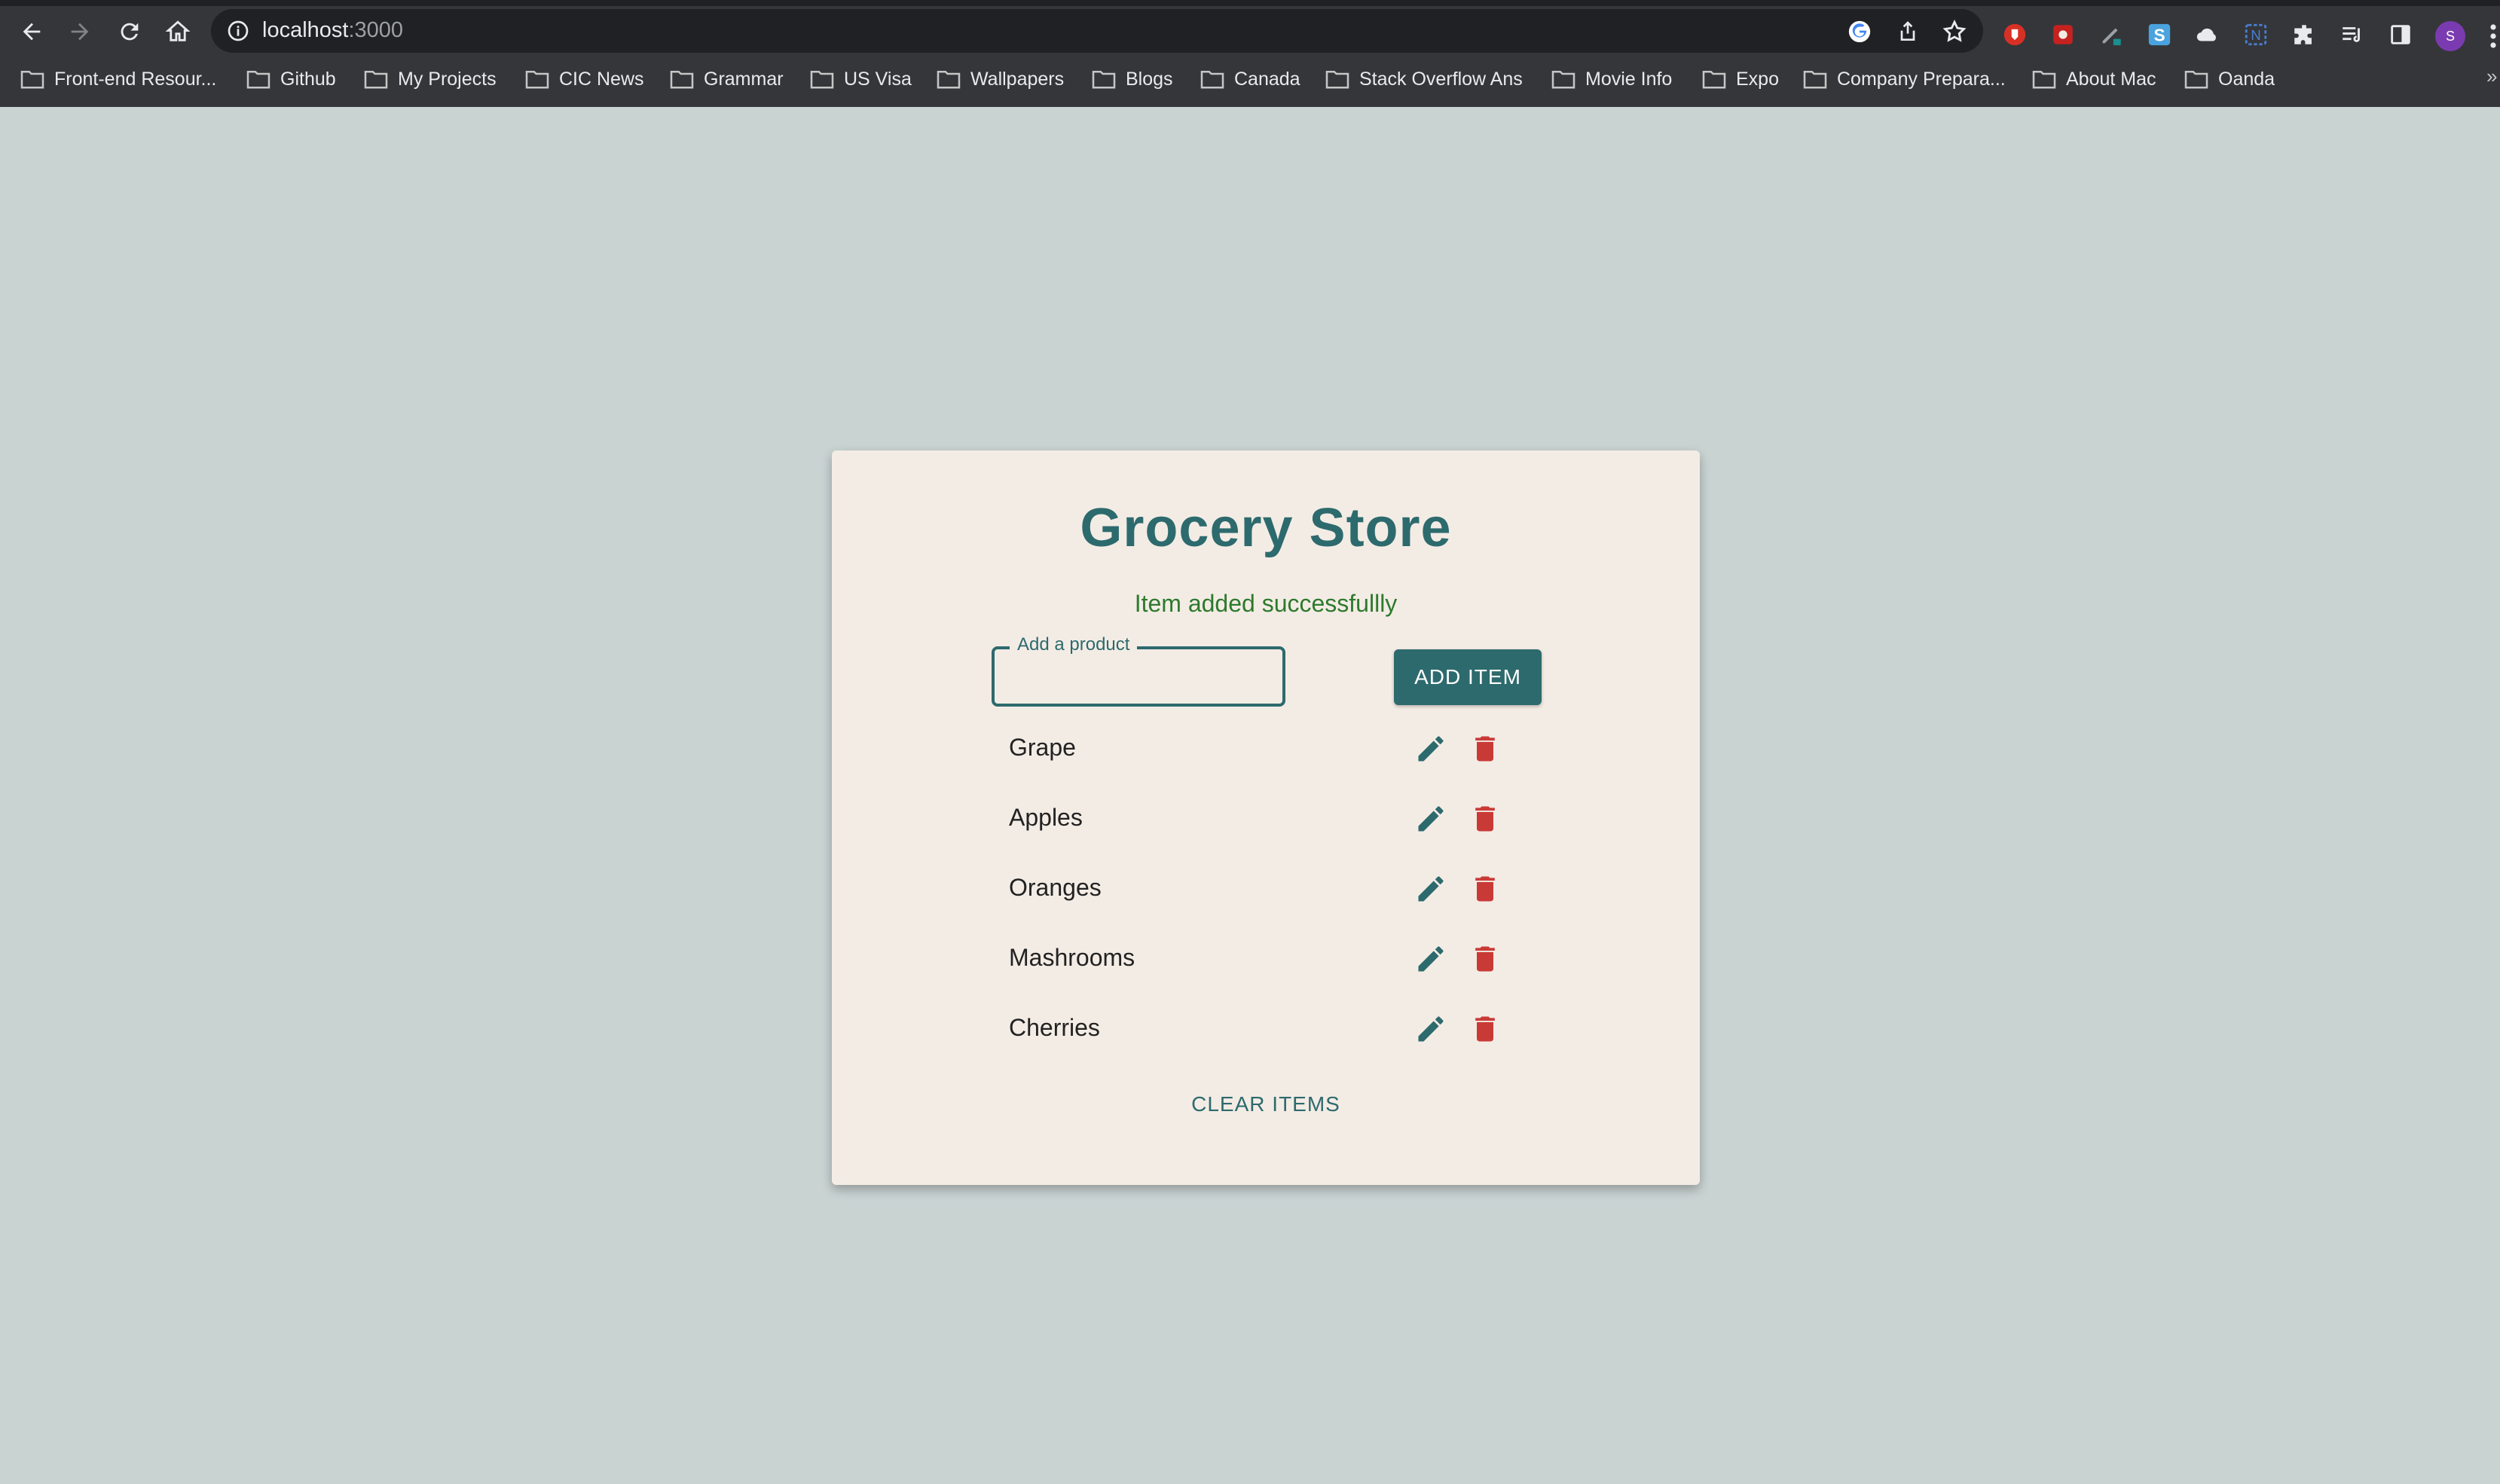 The image size is (2500, 1484). Describe the element at coordinates (1046, 817) in the screenshot. I see `item-name: Apples` at that location.